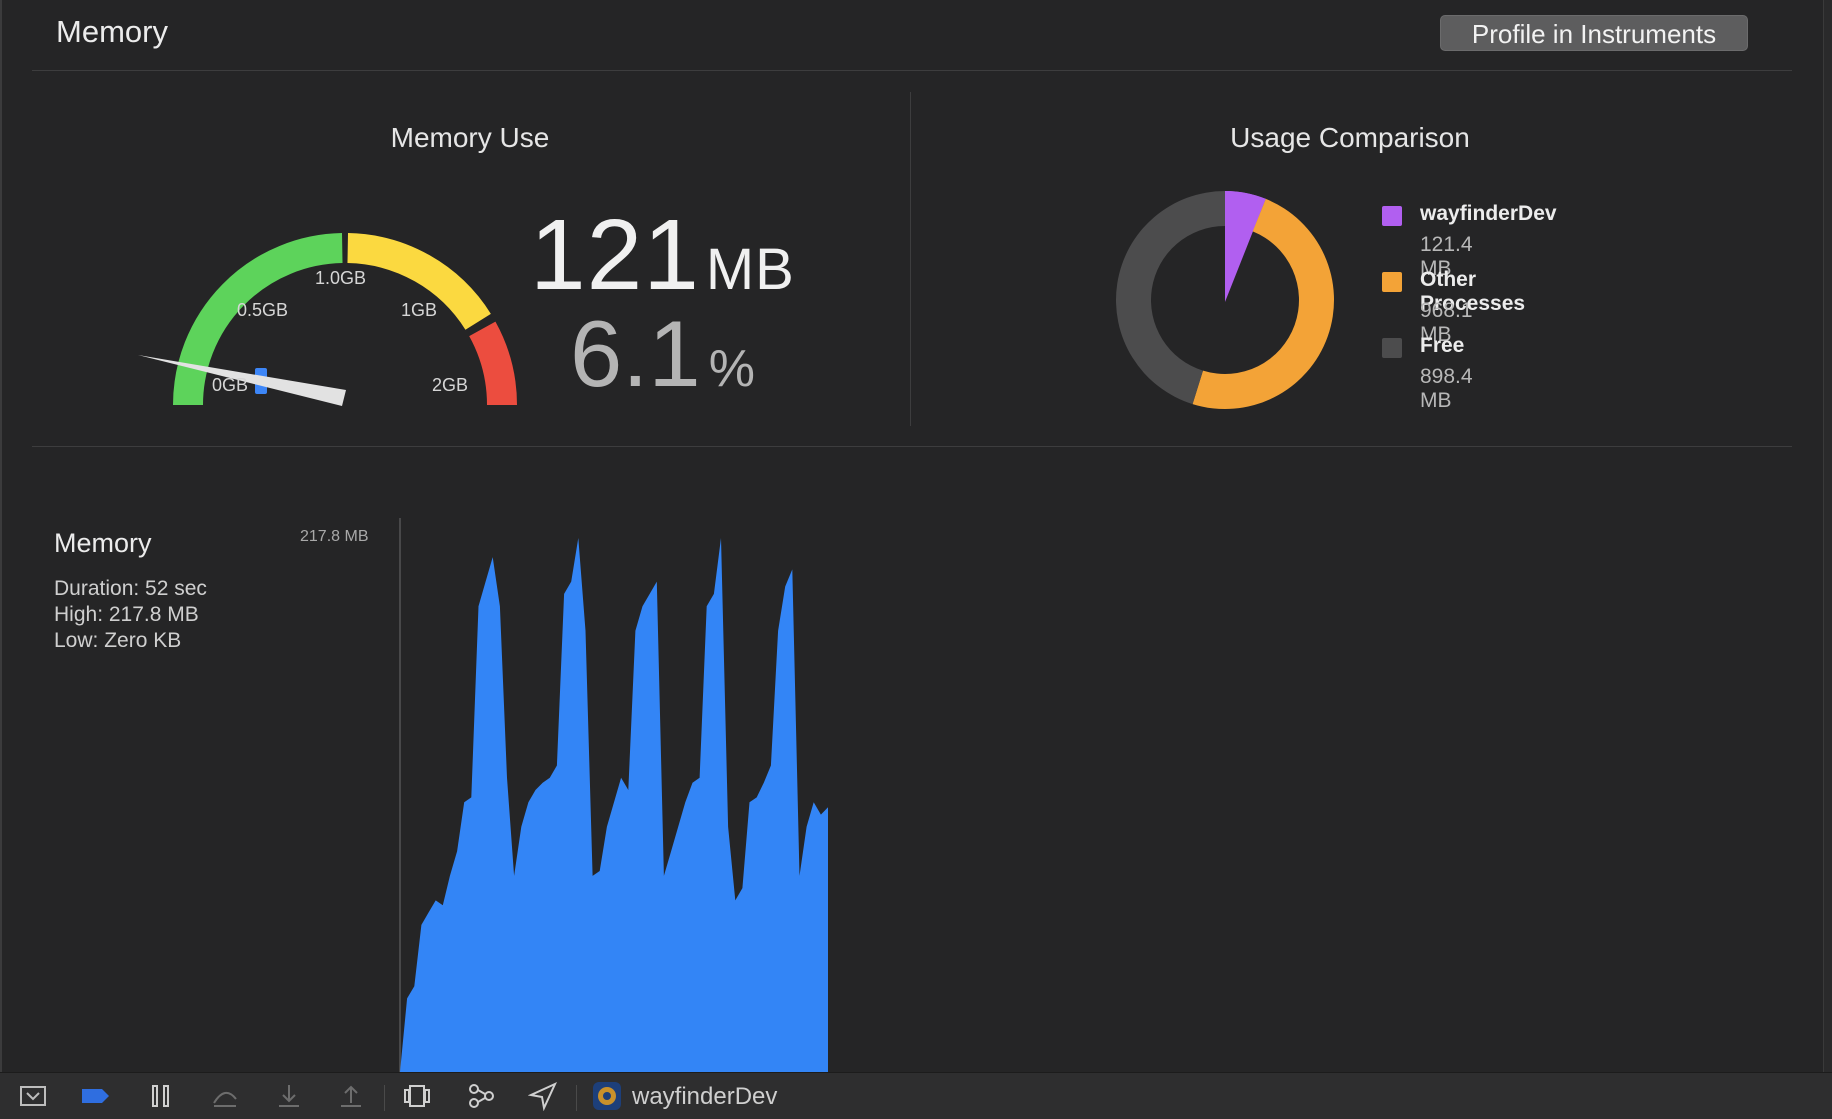  What do you see at coordinates (103, 543) in the screenshot?
I see `graph-title: Memory` at bounding box center [103, 543].